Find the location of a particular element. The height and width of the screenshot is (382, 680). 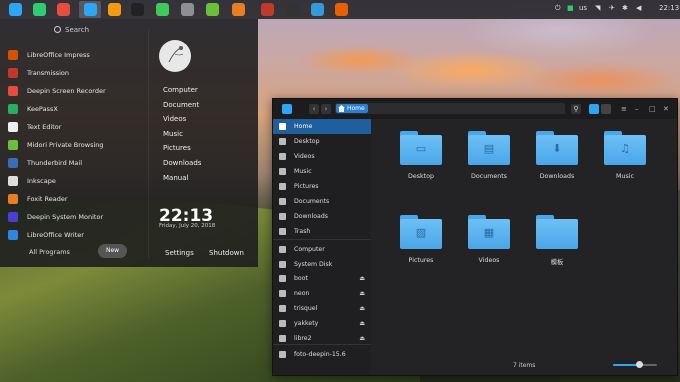

all-programs-button: All Programs is located at coordinates (49, 252).